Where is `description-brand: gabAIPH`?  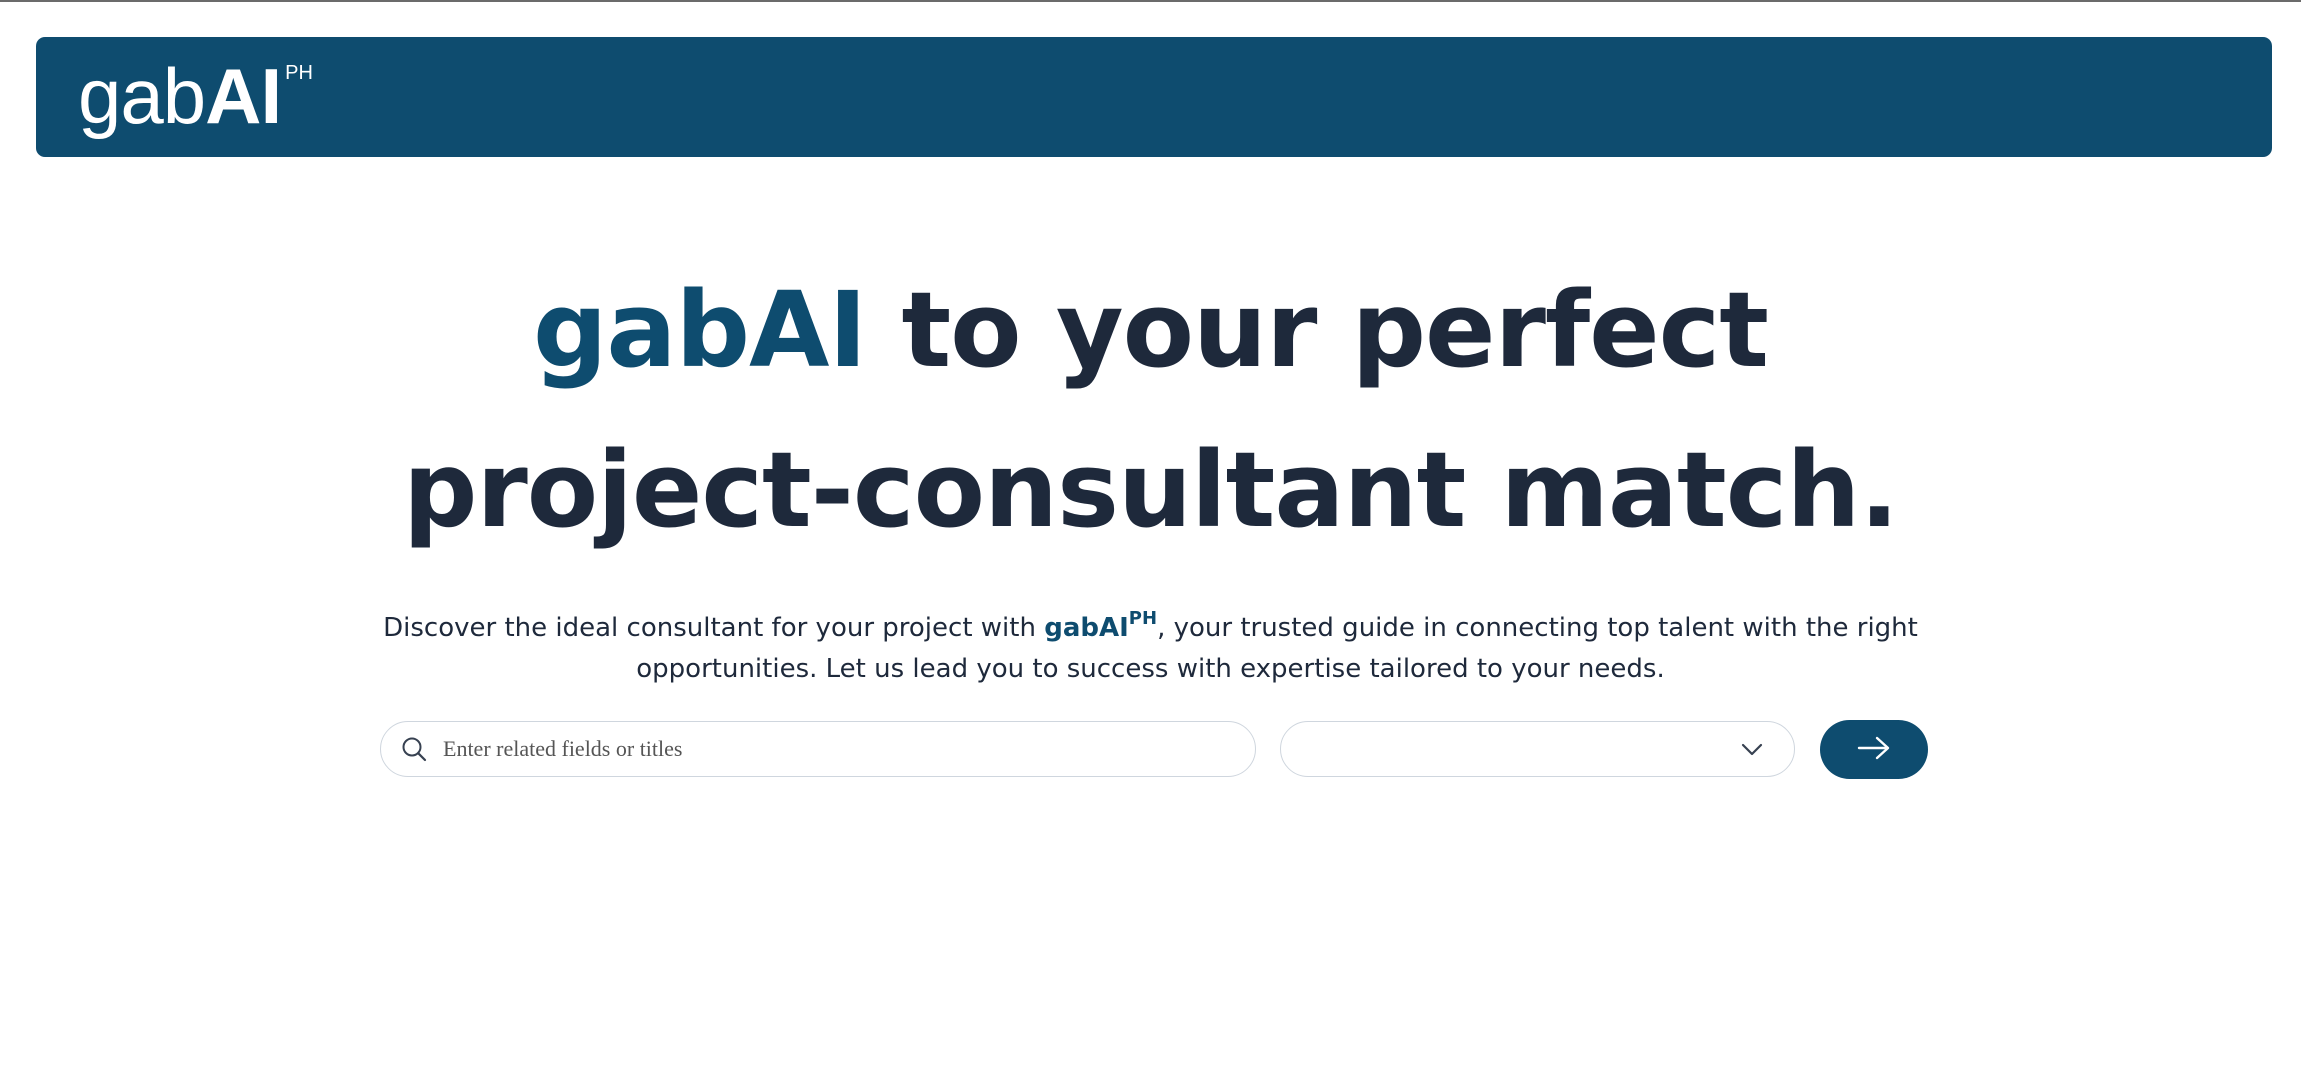 description-brand: gabAIPH is located at coordinates (1100, 625).